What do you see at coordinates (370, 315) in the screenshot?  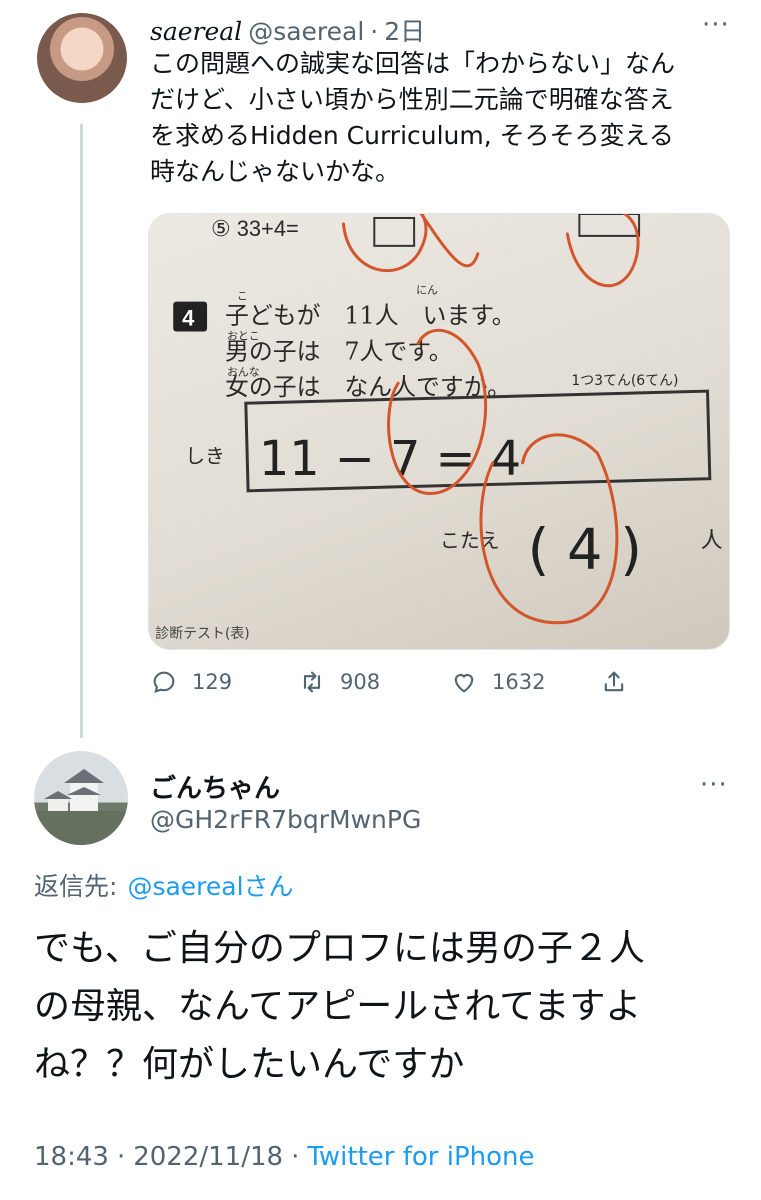 I see `question-line: 子どもが 11人 います。` at bounding box center [370, 315].